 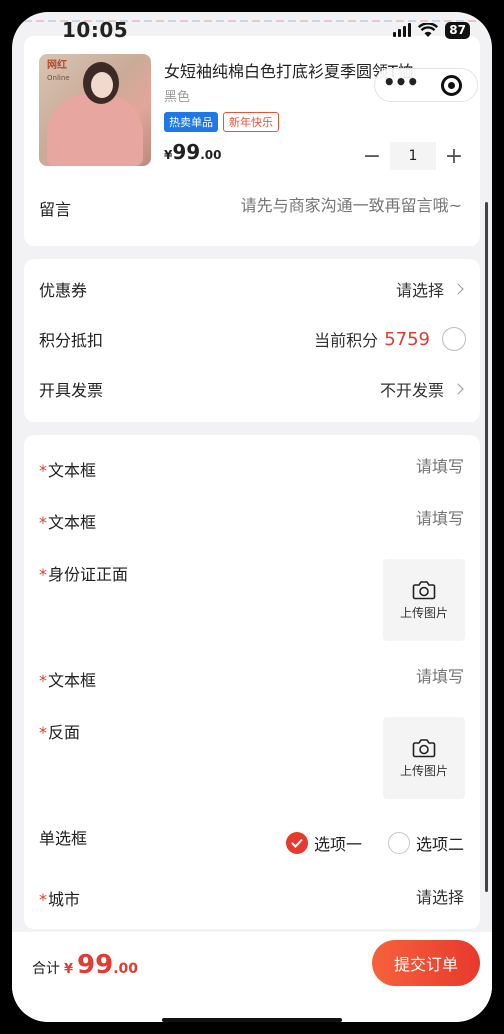 I want to click on order-total: 合计 ¥99.00, so click(x=85, y=965).